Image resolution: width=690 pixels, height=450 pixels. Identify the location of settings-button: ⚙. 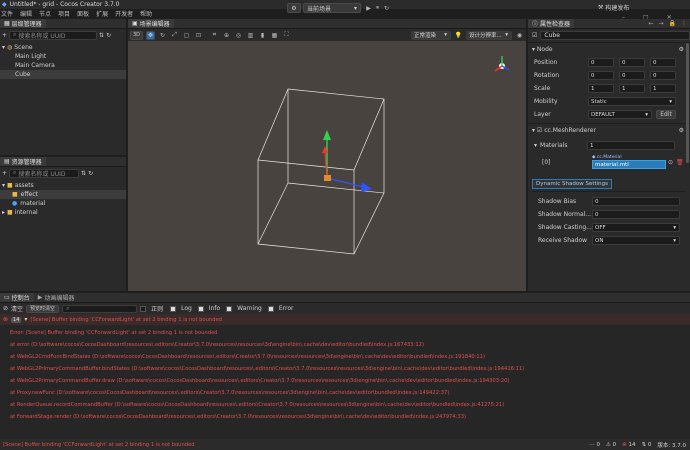
(294, 8).